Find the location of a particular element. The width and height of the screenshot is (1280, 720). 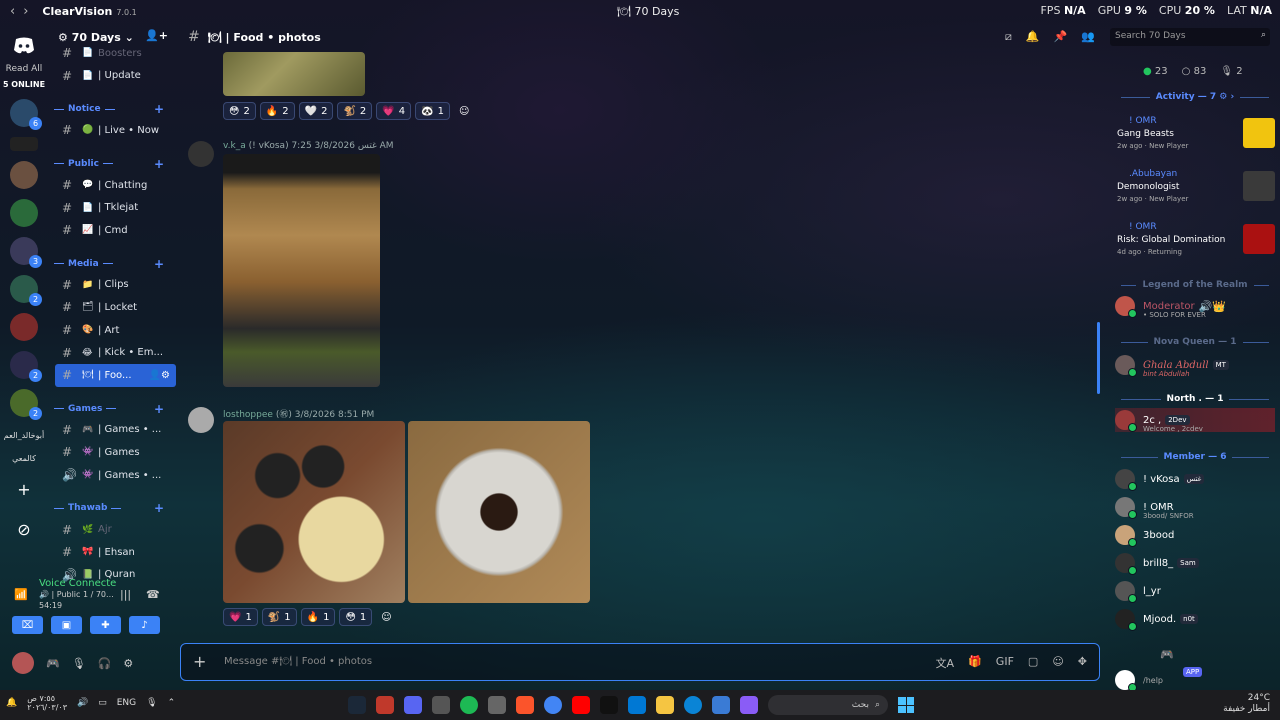

channel-item: # 🗂 | Locket is located at coordinates (113, 307).